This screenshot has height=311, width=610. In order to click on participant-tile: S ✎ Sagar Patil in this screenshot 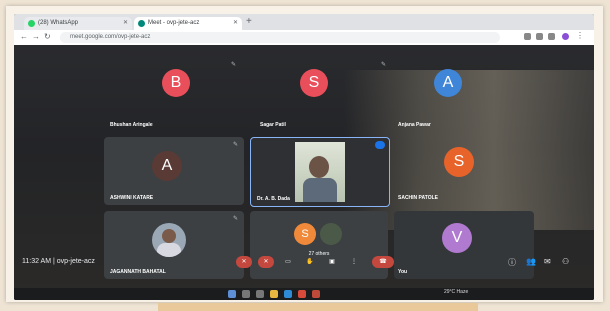, I will do `click(322, 94)`.